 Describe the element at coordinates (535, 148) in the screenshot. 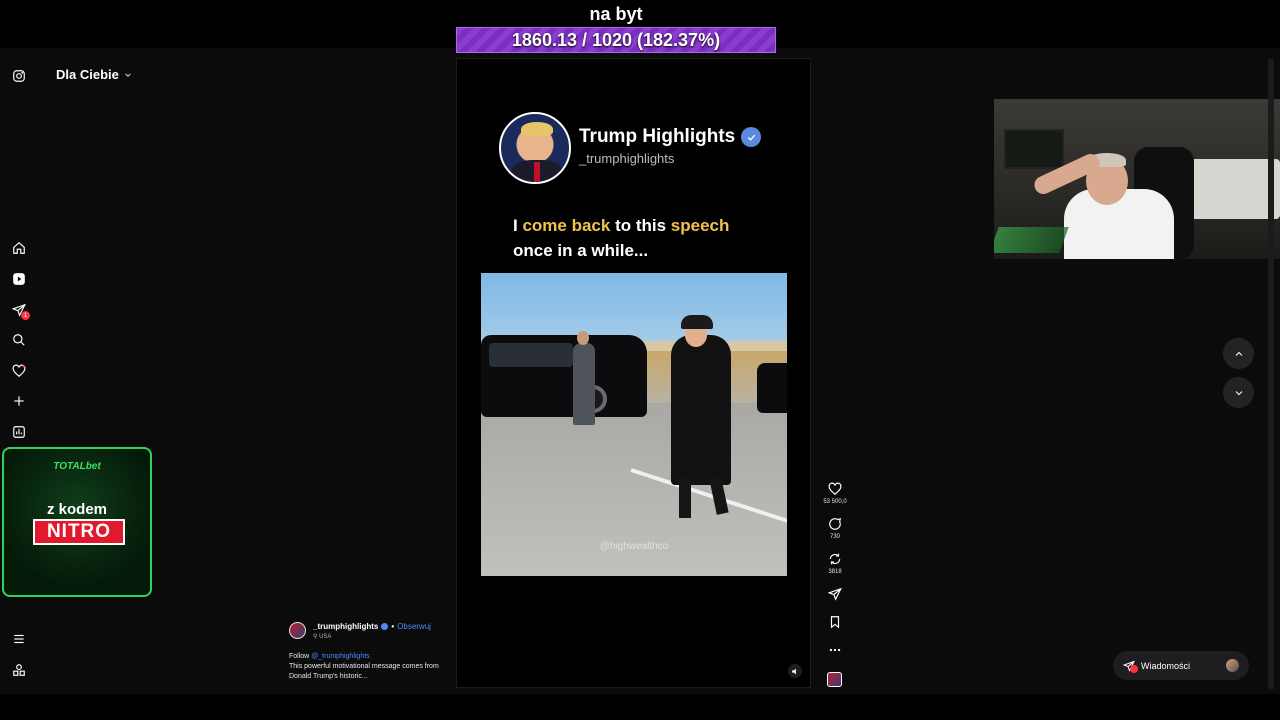

I see `channel-avatar` at that location.